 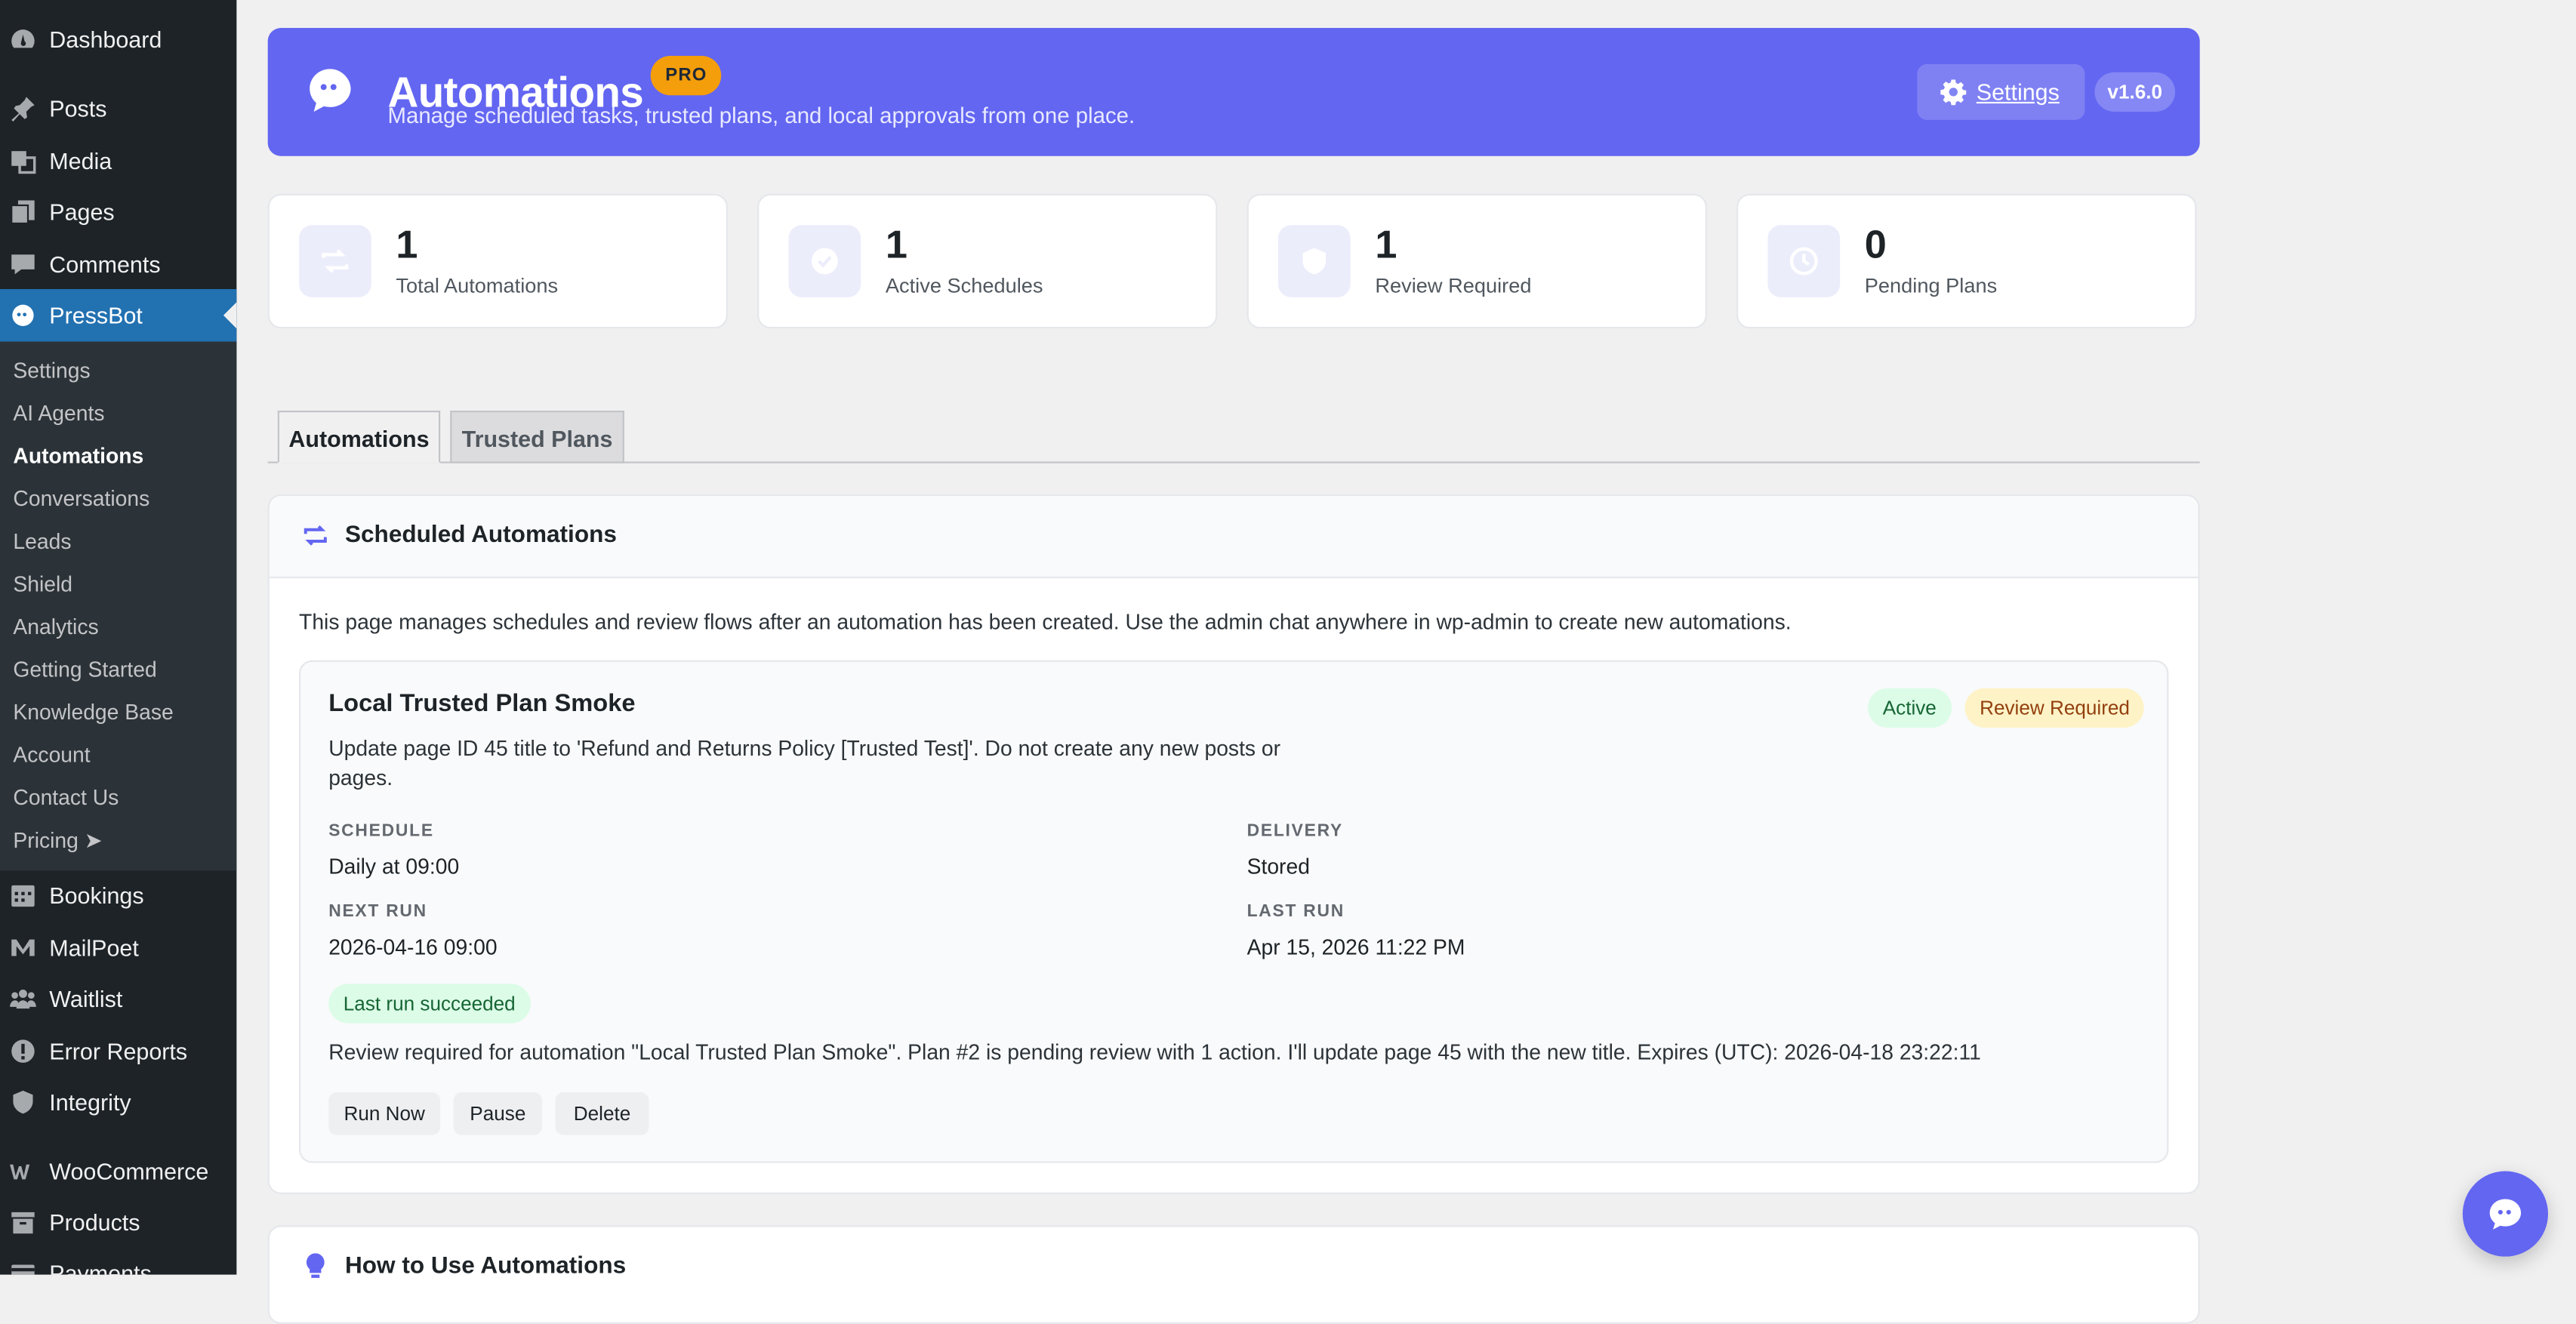 What do you see at coordinates (23, 1222) in the screenshot?
I see `archive-icon` at bounding box center [23, 1222].